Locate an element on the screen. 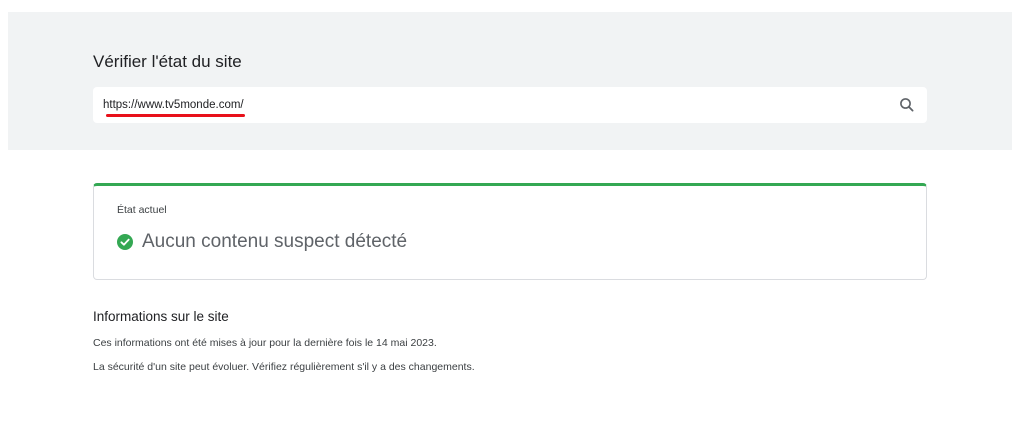 This screenshot has height=421, width=1012. url-input is located at coordinates (488, 105).